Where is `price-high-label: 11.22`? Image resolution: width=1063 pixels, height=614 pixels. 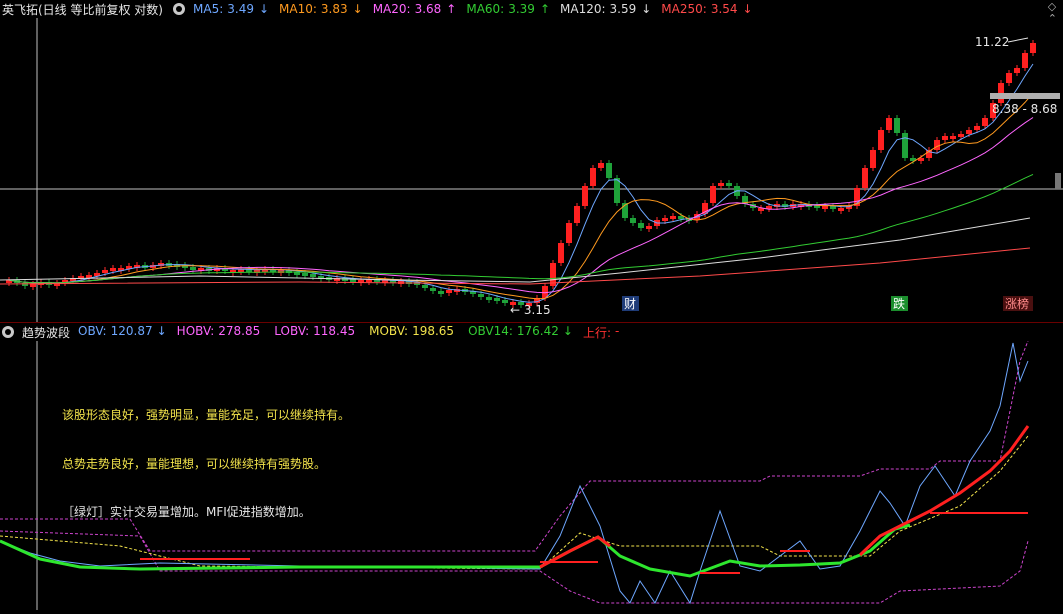
price-high-label: 11.22 is located at coordinates (992, 42).